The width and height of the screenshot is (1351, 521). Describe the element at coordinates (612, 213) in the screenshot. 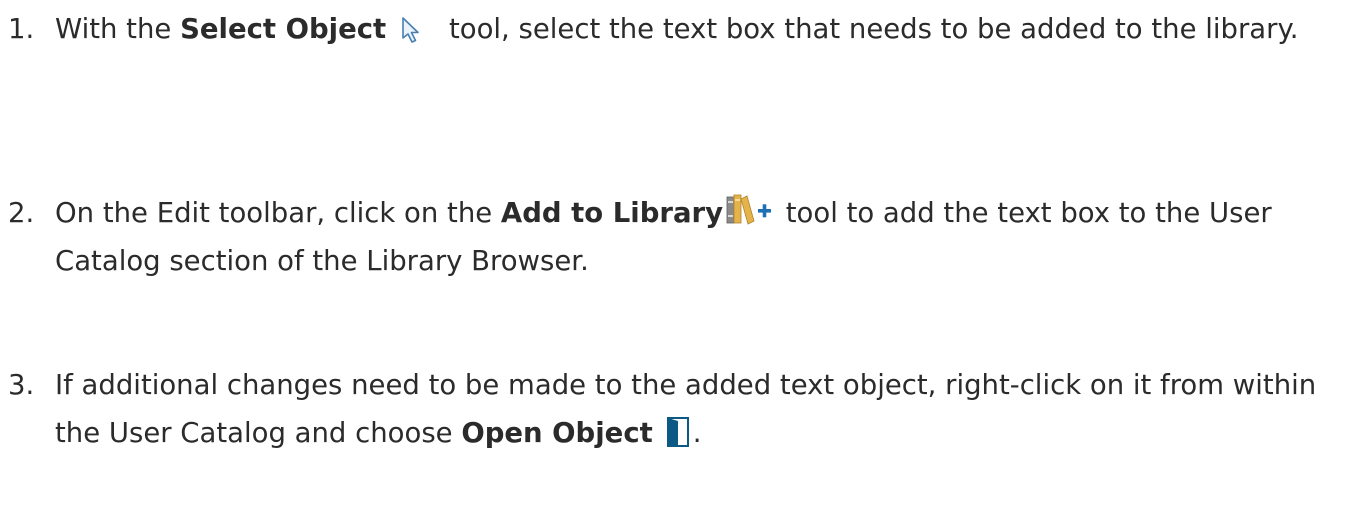

I see `ui-term-add-to-library: Add to Library` at that location.